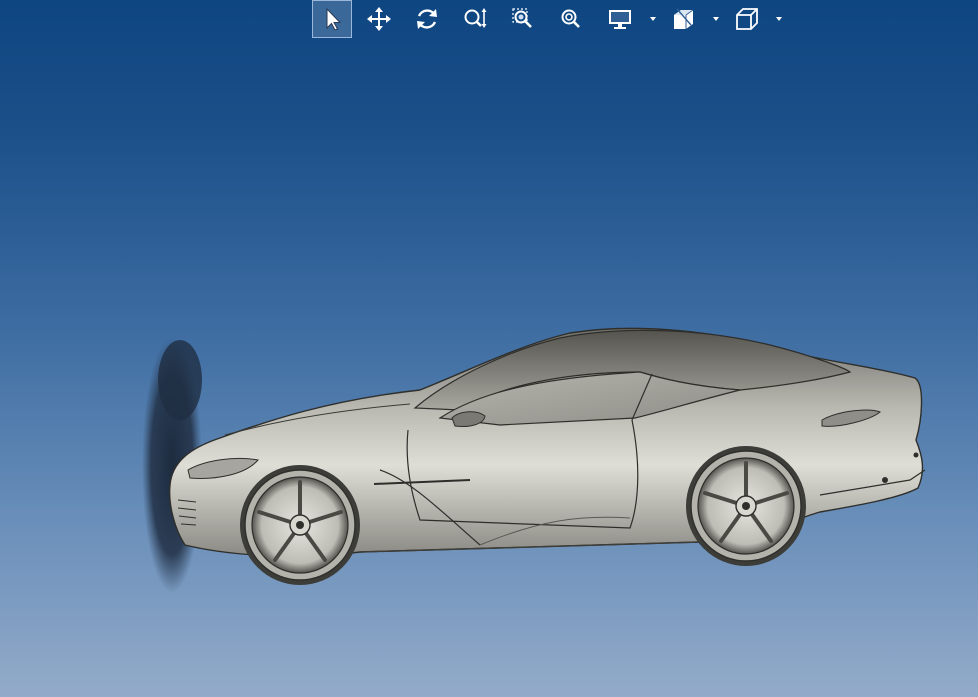  Describe the element at coordinates (746, 506) in the screenshot. I see `rear-wheel` at that location.